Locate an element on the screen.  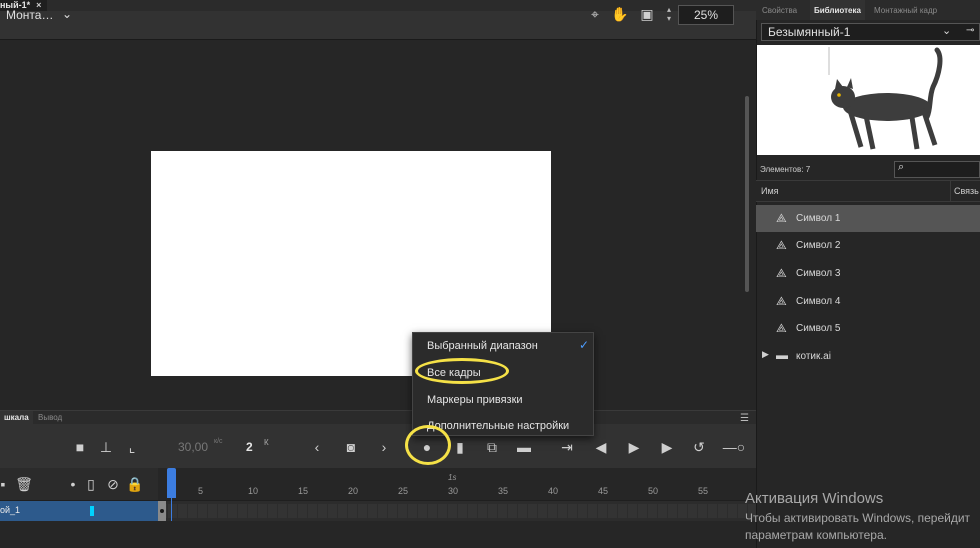
tab-library: Библиотека is located at coordinates (837, 10).